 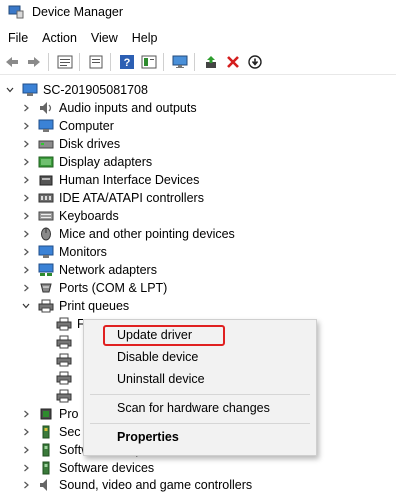 What do you see at coordinates (46, 414) in the screenshot?
I see `processor-icon` at bounding box center [46, 414].